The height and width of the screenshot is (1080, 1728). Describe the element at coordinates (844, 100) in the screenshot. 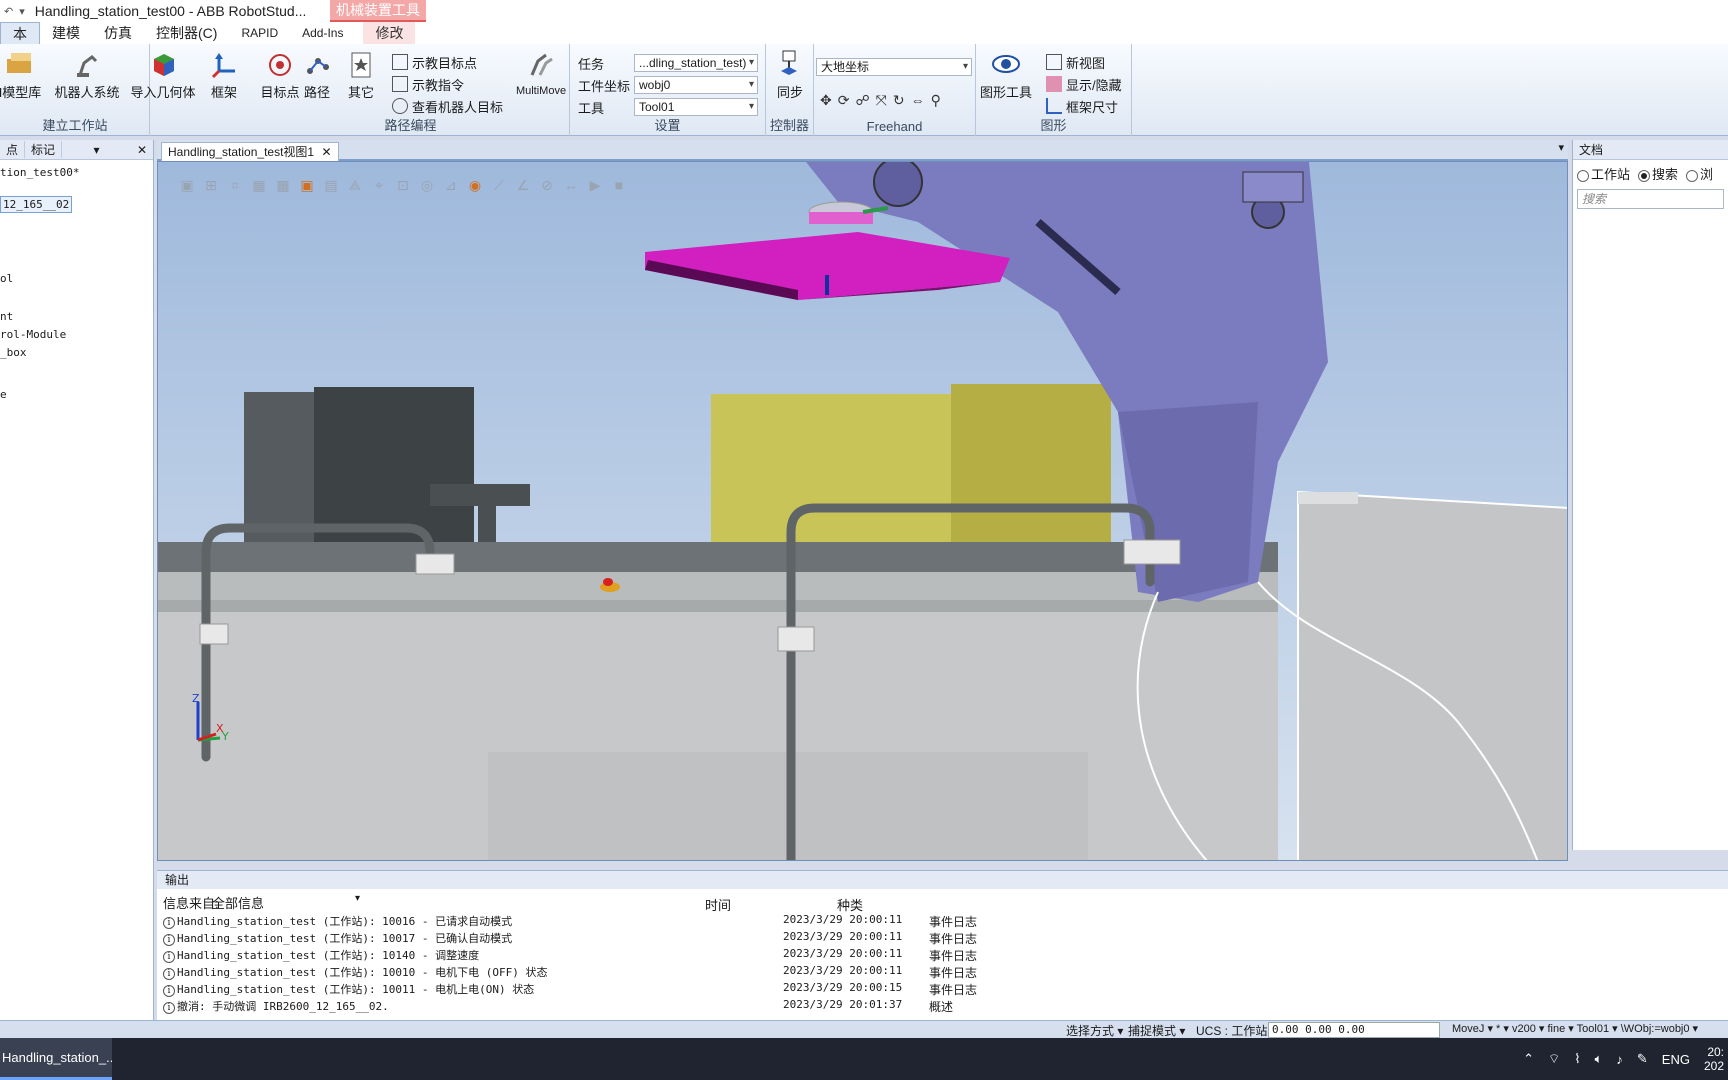

I see `rotate-icon: ⟳` at that location.